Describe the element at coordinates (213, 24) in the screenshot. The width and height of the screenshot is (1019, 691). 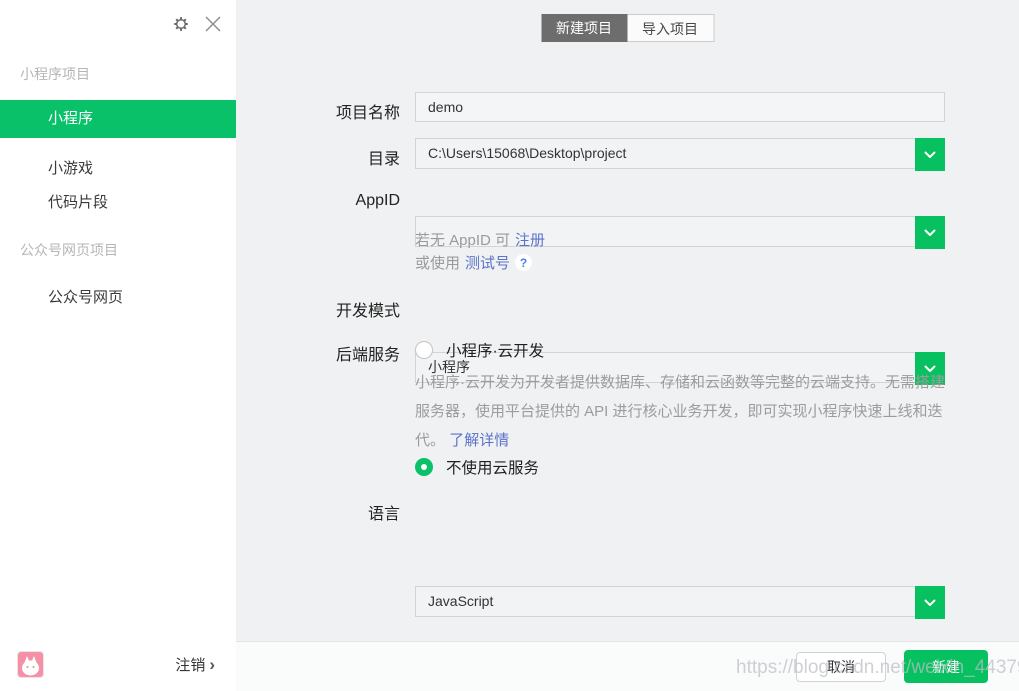
I see `close-icon` at that location.